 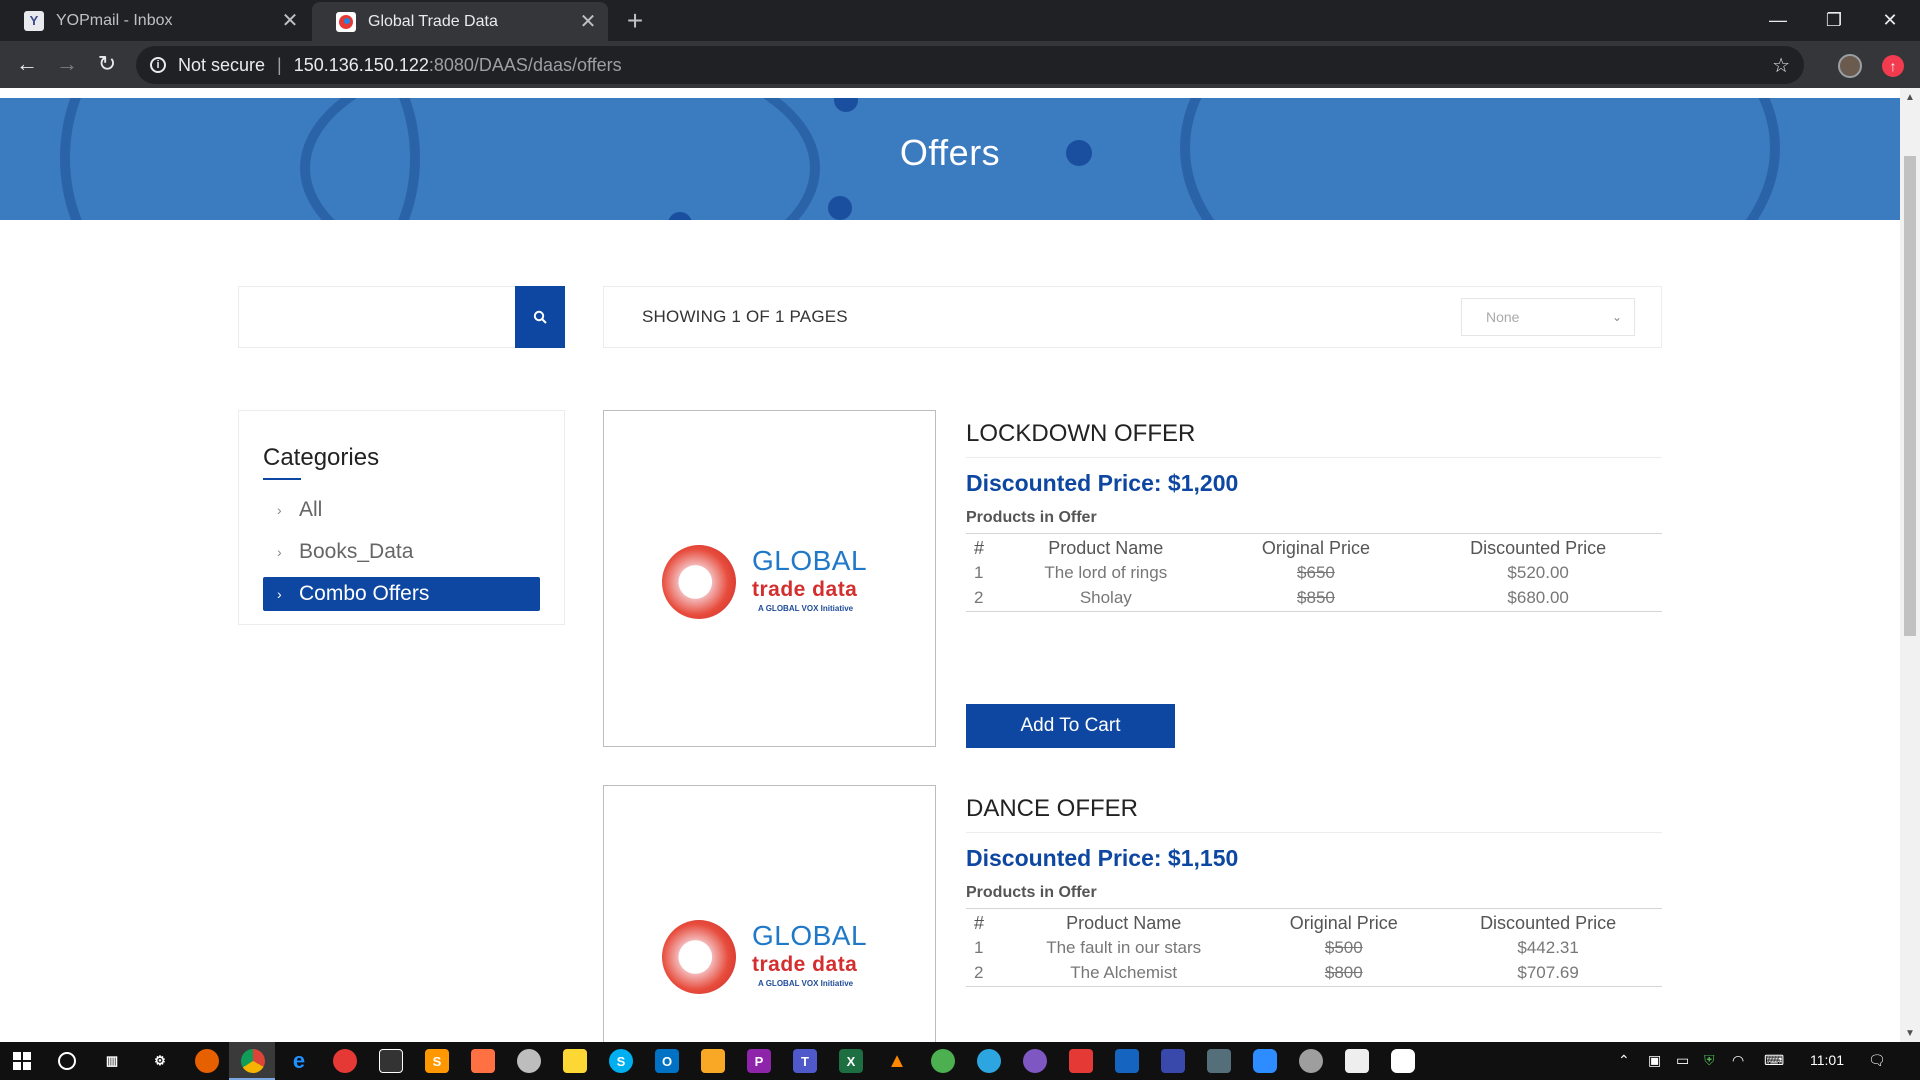 I want to click on search-input, so click(x=377, y=317).